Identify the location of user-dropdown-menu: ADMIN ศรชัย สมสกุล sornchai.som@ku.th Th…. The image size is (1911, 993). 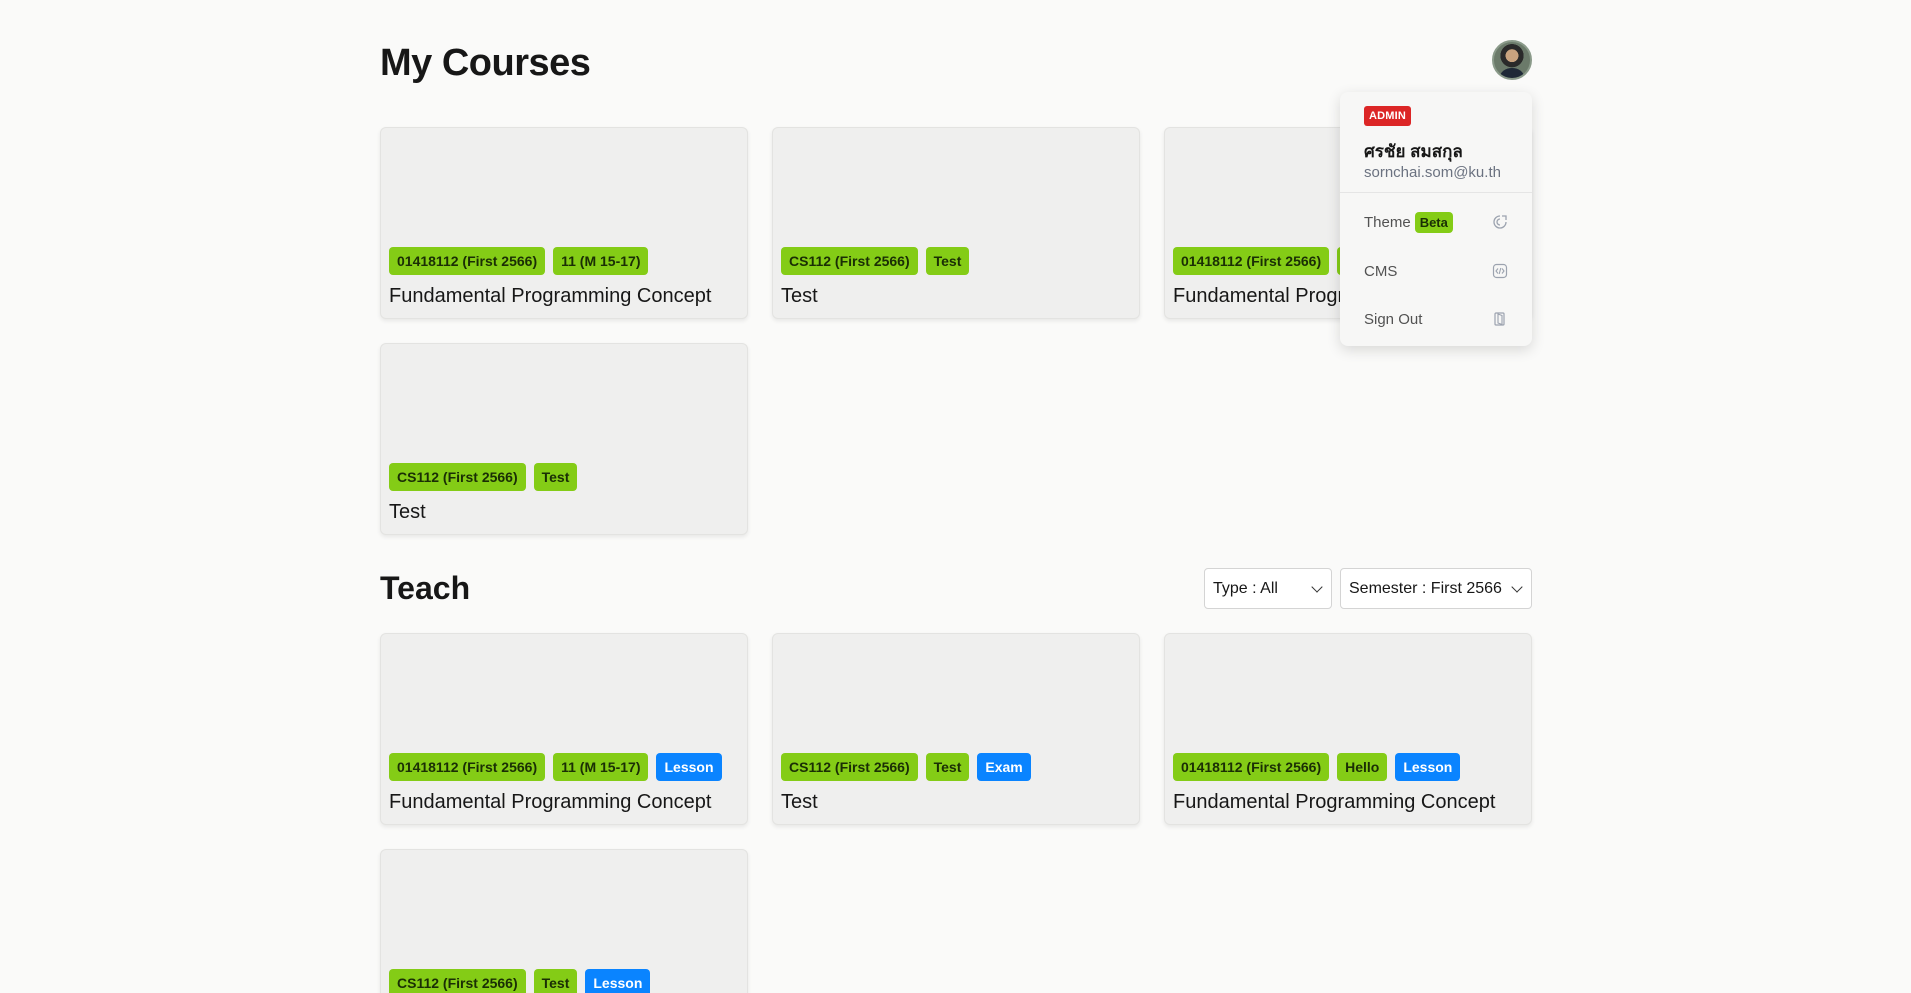
(1436, 219).